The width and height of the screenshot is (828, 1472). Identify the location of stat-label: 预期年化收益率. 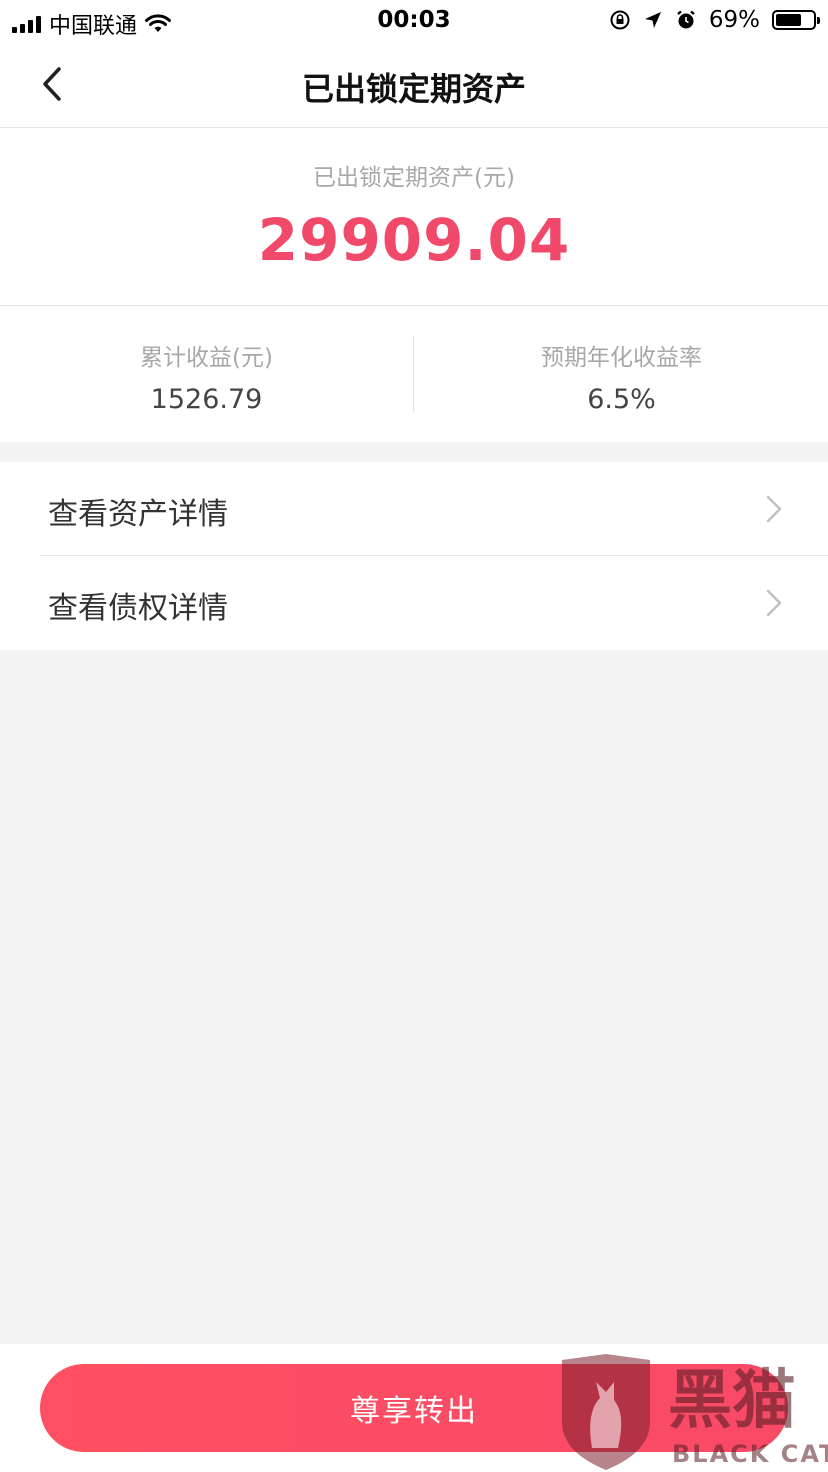
(621, 358).